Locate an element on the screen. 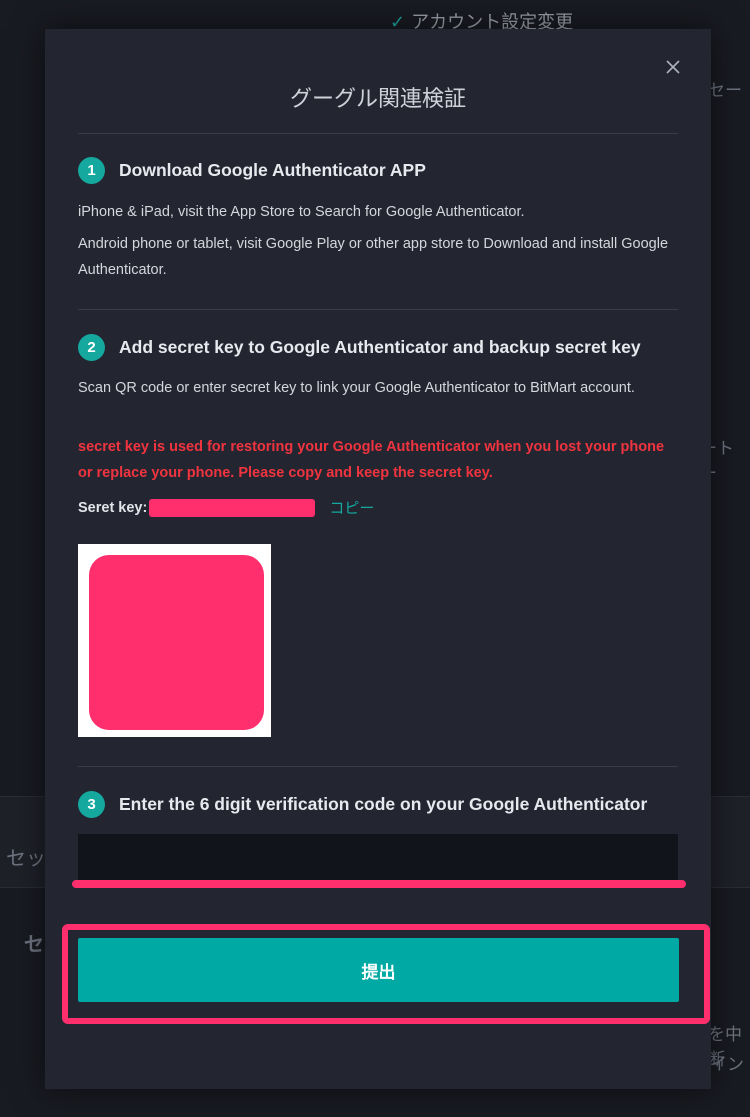 The image size is (750, 1117). close-button is located at coordinates (673, 67).